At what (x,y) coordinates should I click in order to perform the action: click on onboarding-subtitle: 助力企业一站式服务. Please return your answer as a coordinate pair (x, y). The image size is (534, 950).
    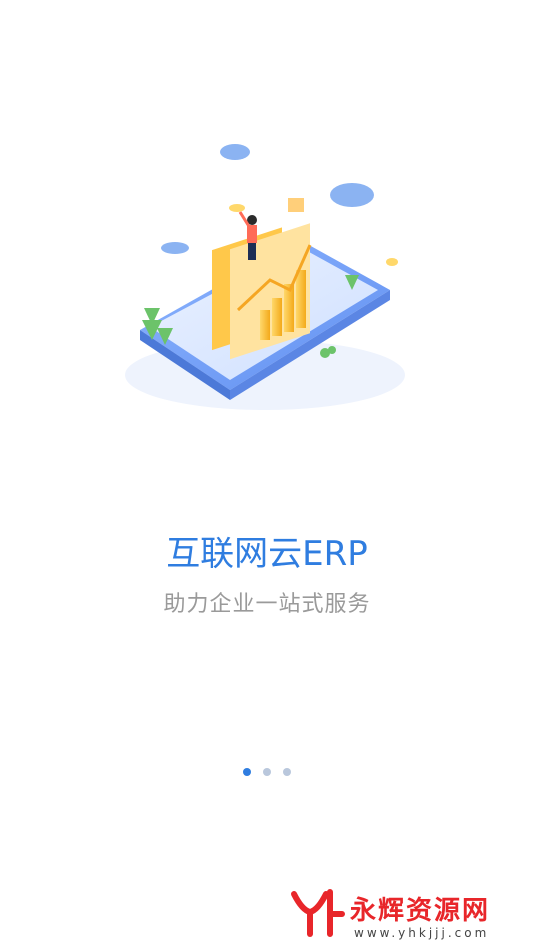
    Looking at the image, I should click on (267, 604).